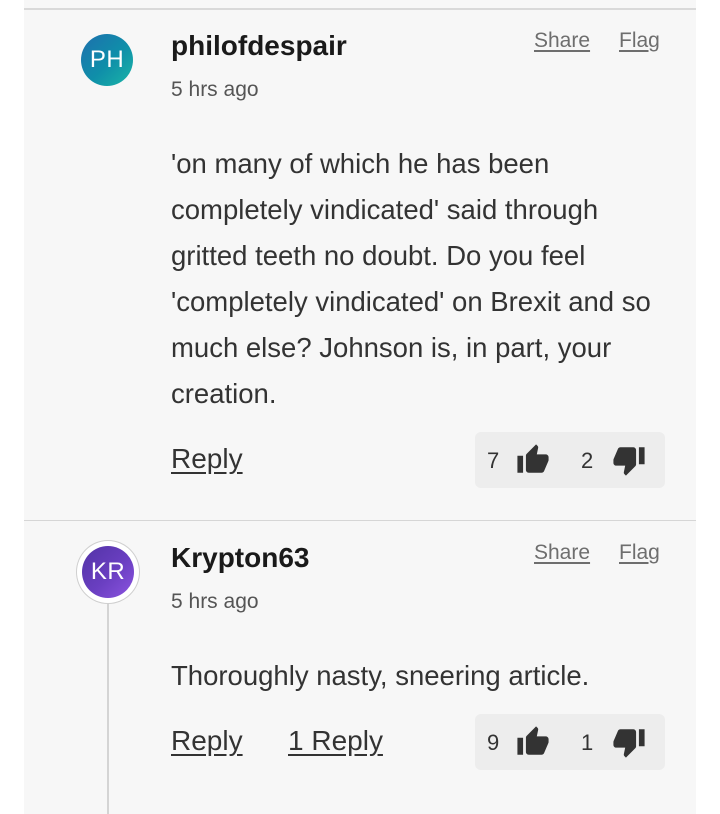  I want to click on vote-controls: 9 1, so click(570, 742).